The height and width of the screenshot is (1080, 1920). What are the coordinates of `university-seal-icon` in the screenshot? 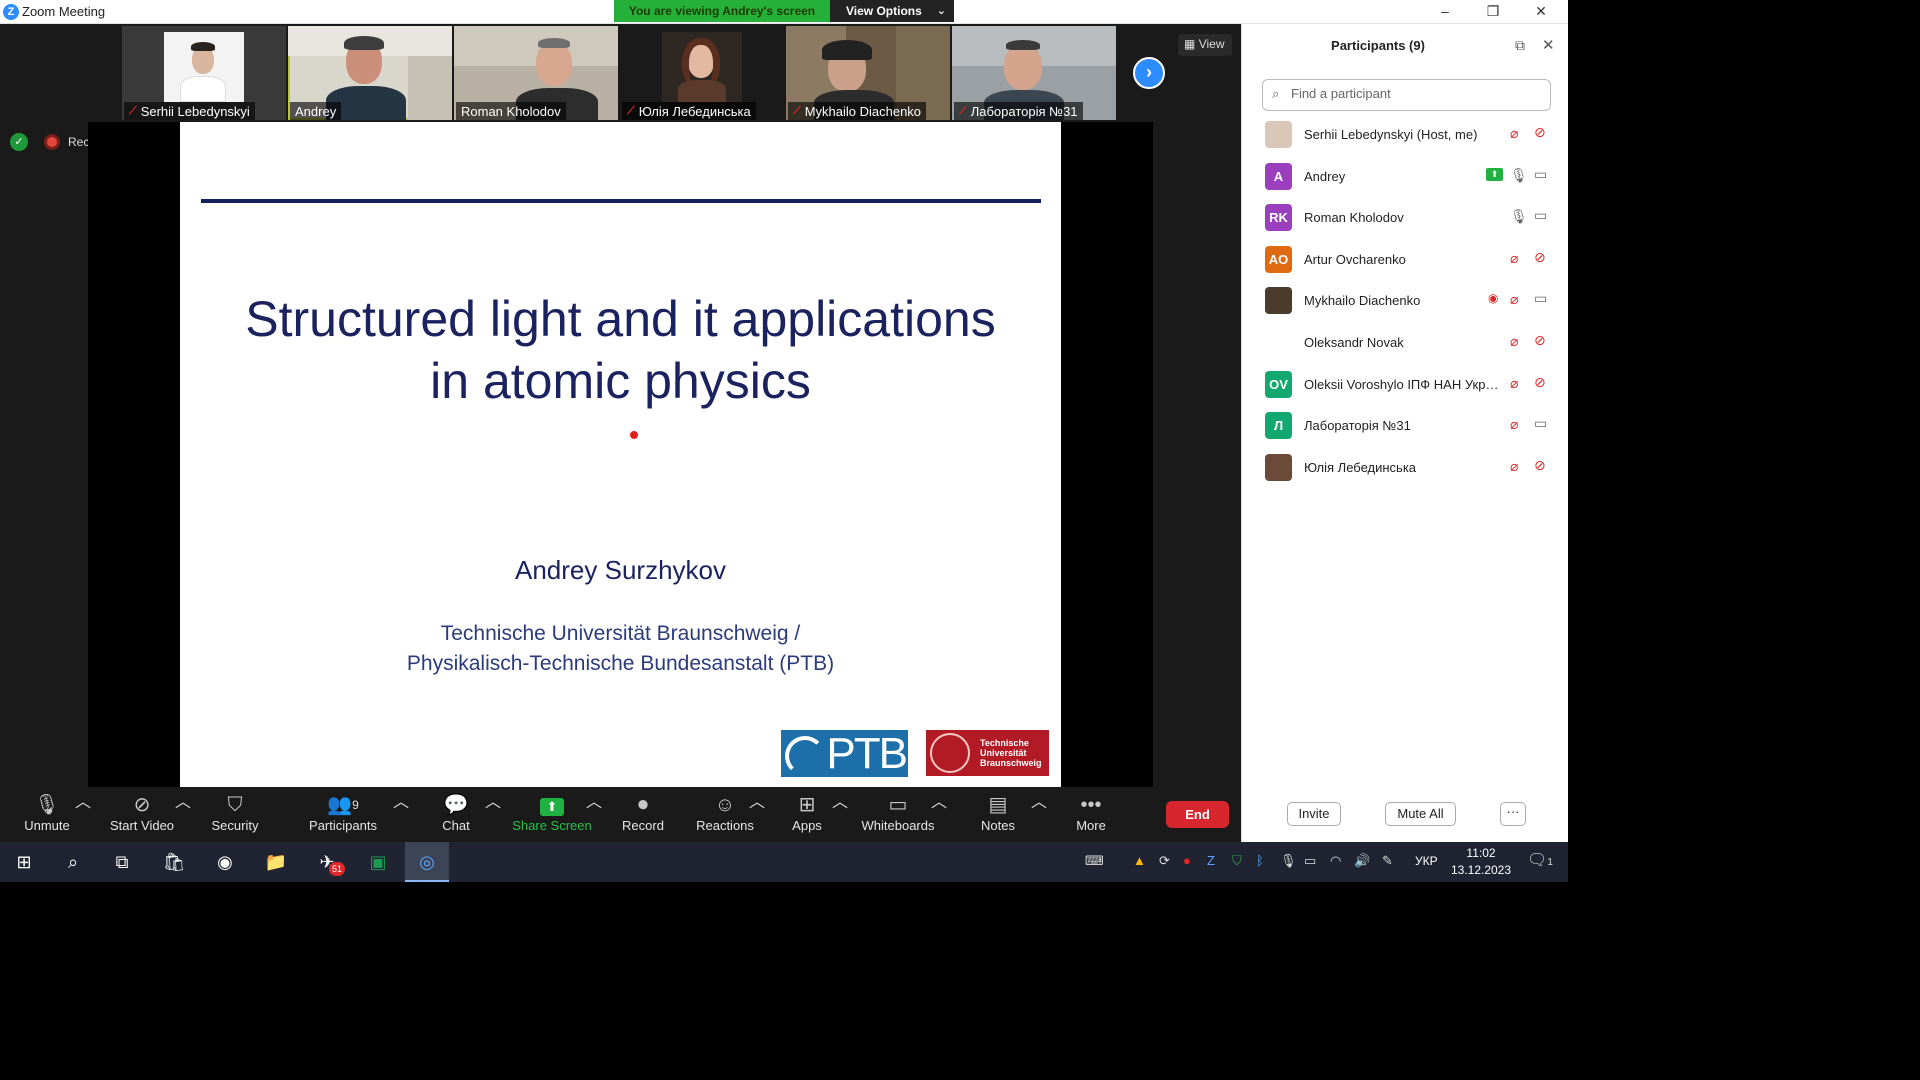 It's located at (950, 753).